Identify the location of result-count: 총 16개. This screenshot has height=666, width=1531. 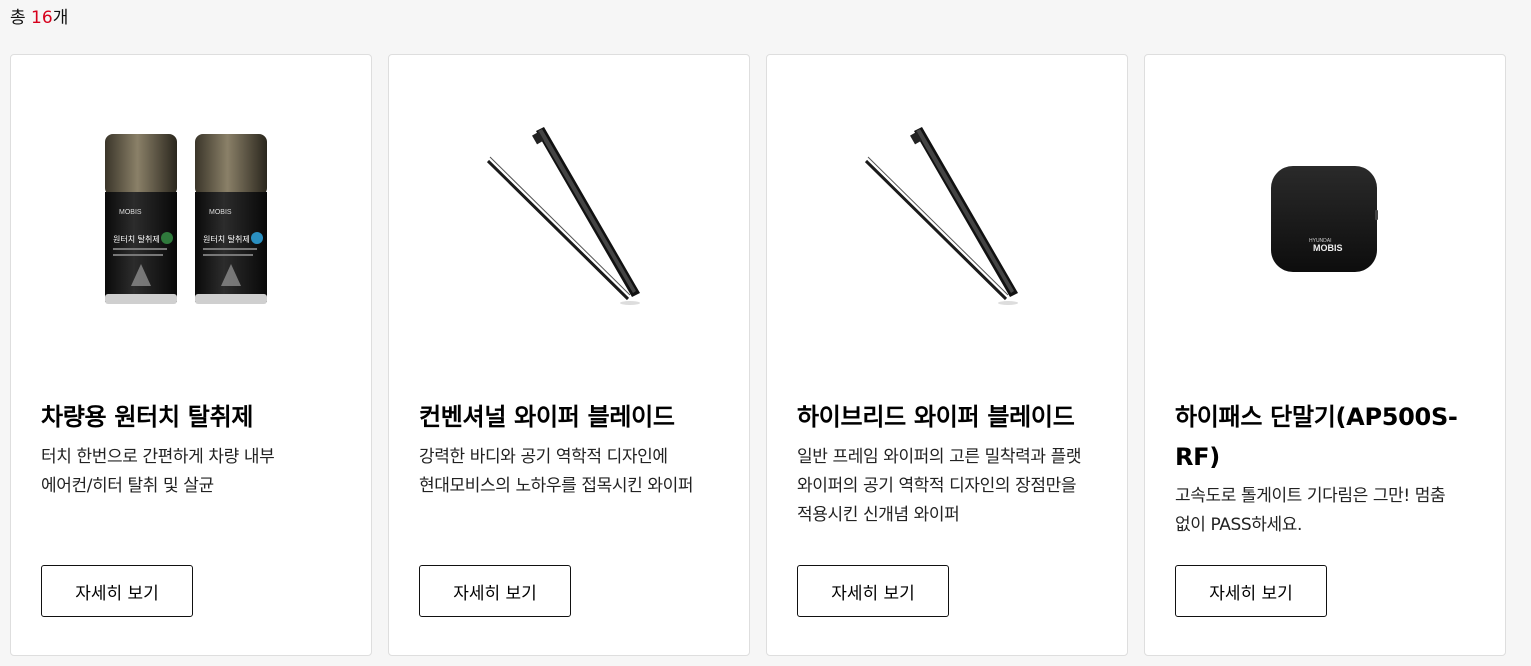
(39, 18).